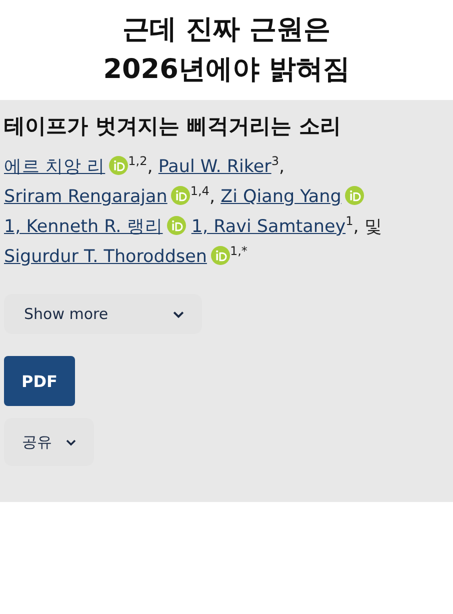 The width and height of the screenshot is (453, 614). Describe the element at coordinates (39, 381) in the screenshot. I see `pdf-button: PDF` at that location.